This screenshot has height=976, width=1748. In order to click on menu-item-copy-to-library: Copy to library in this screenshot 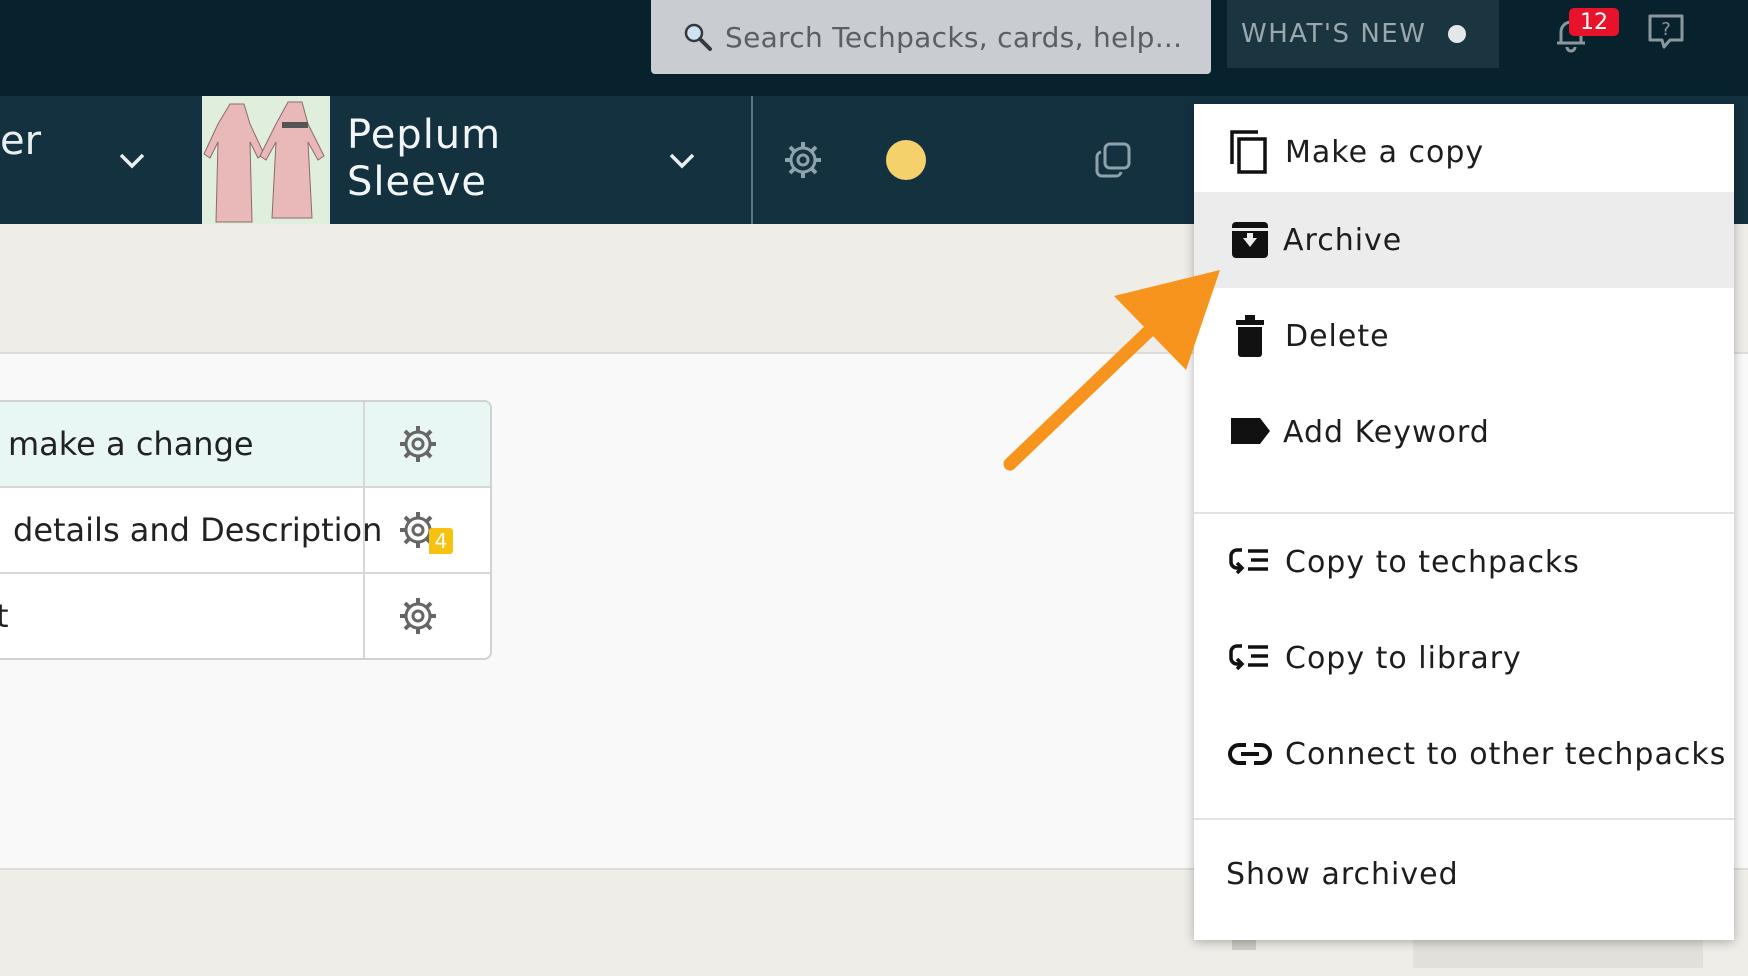, I will do `click(1464, 658)`.